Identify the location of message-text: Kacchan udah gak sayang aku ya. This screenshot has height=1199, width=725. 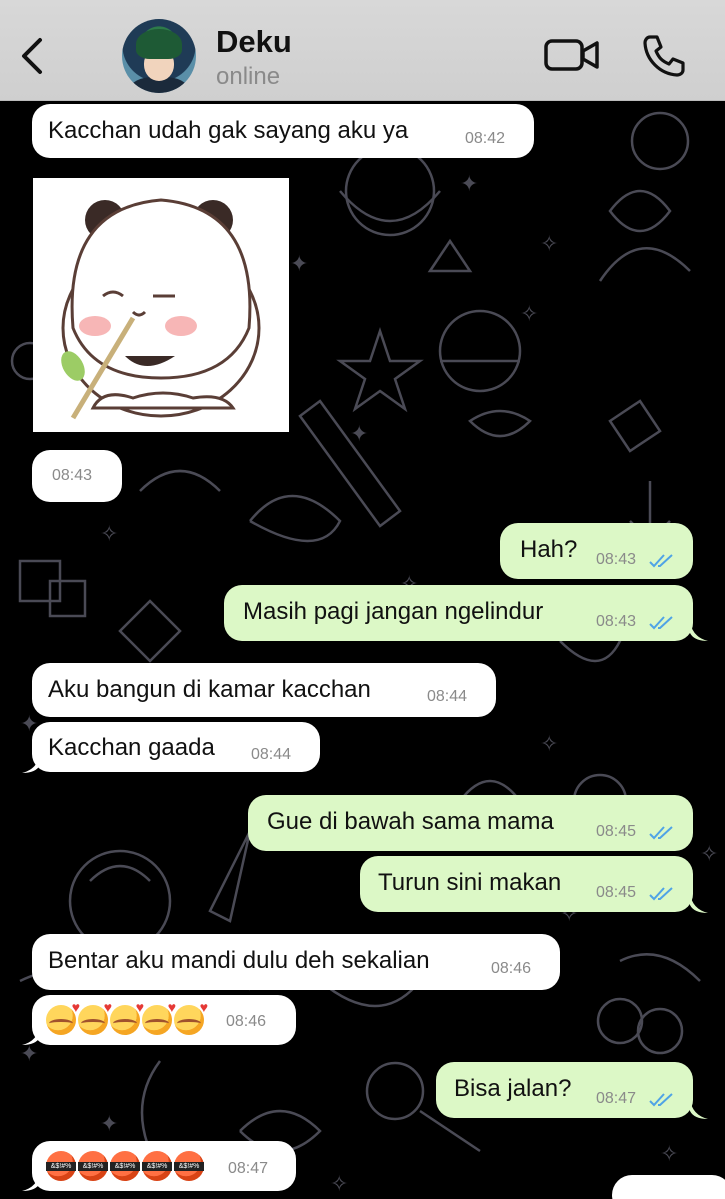
(228, 130).